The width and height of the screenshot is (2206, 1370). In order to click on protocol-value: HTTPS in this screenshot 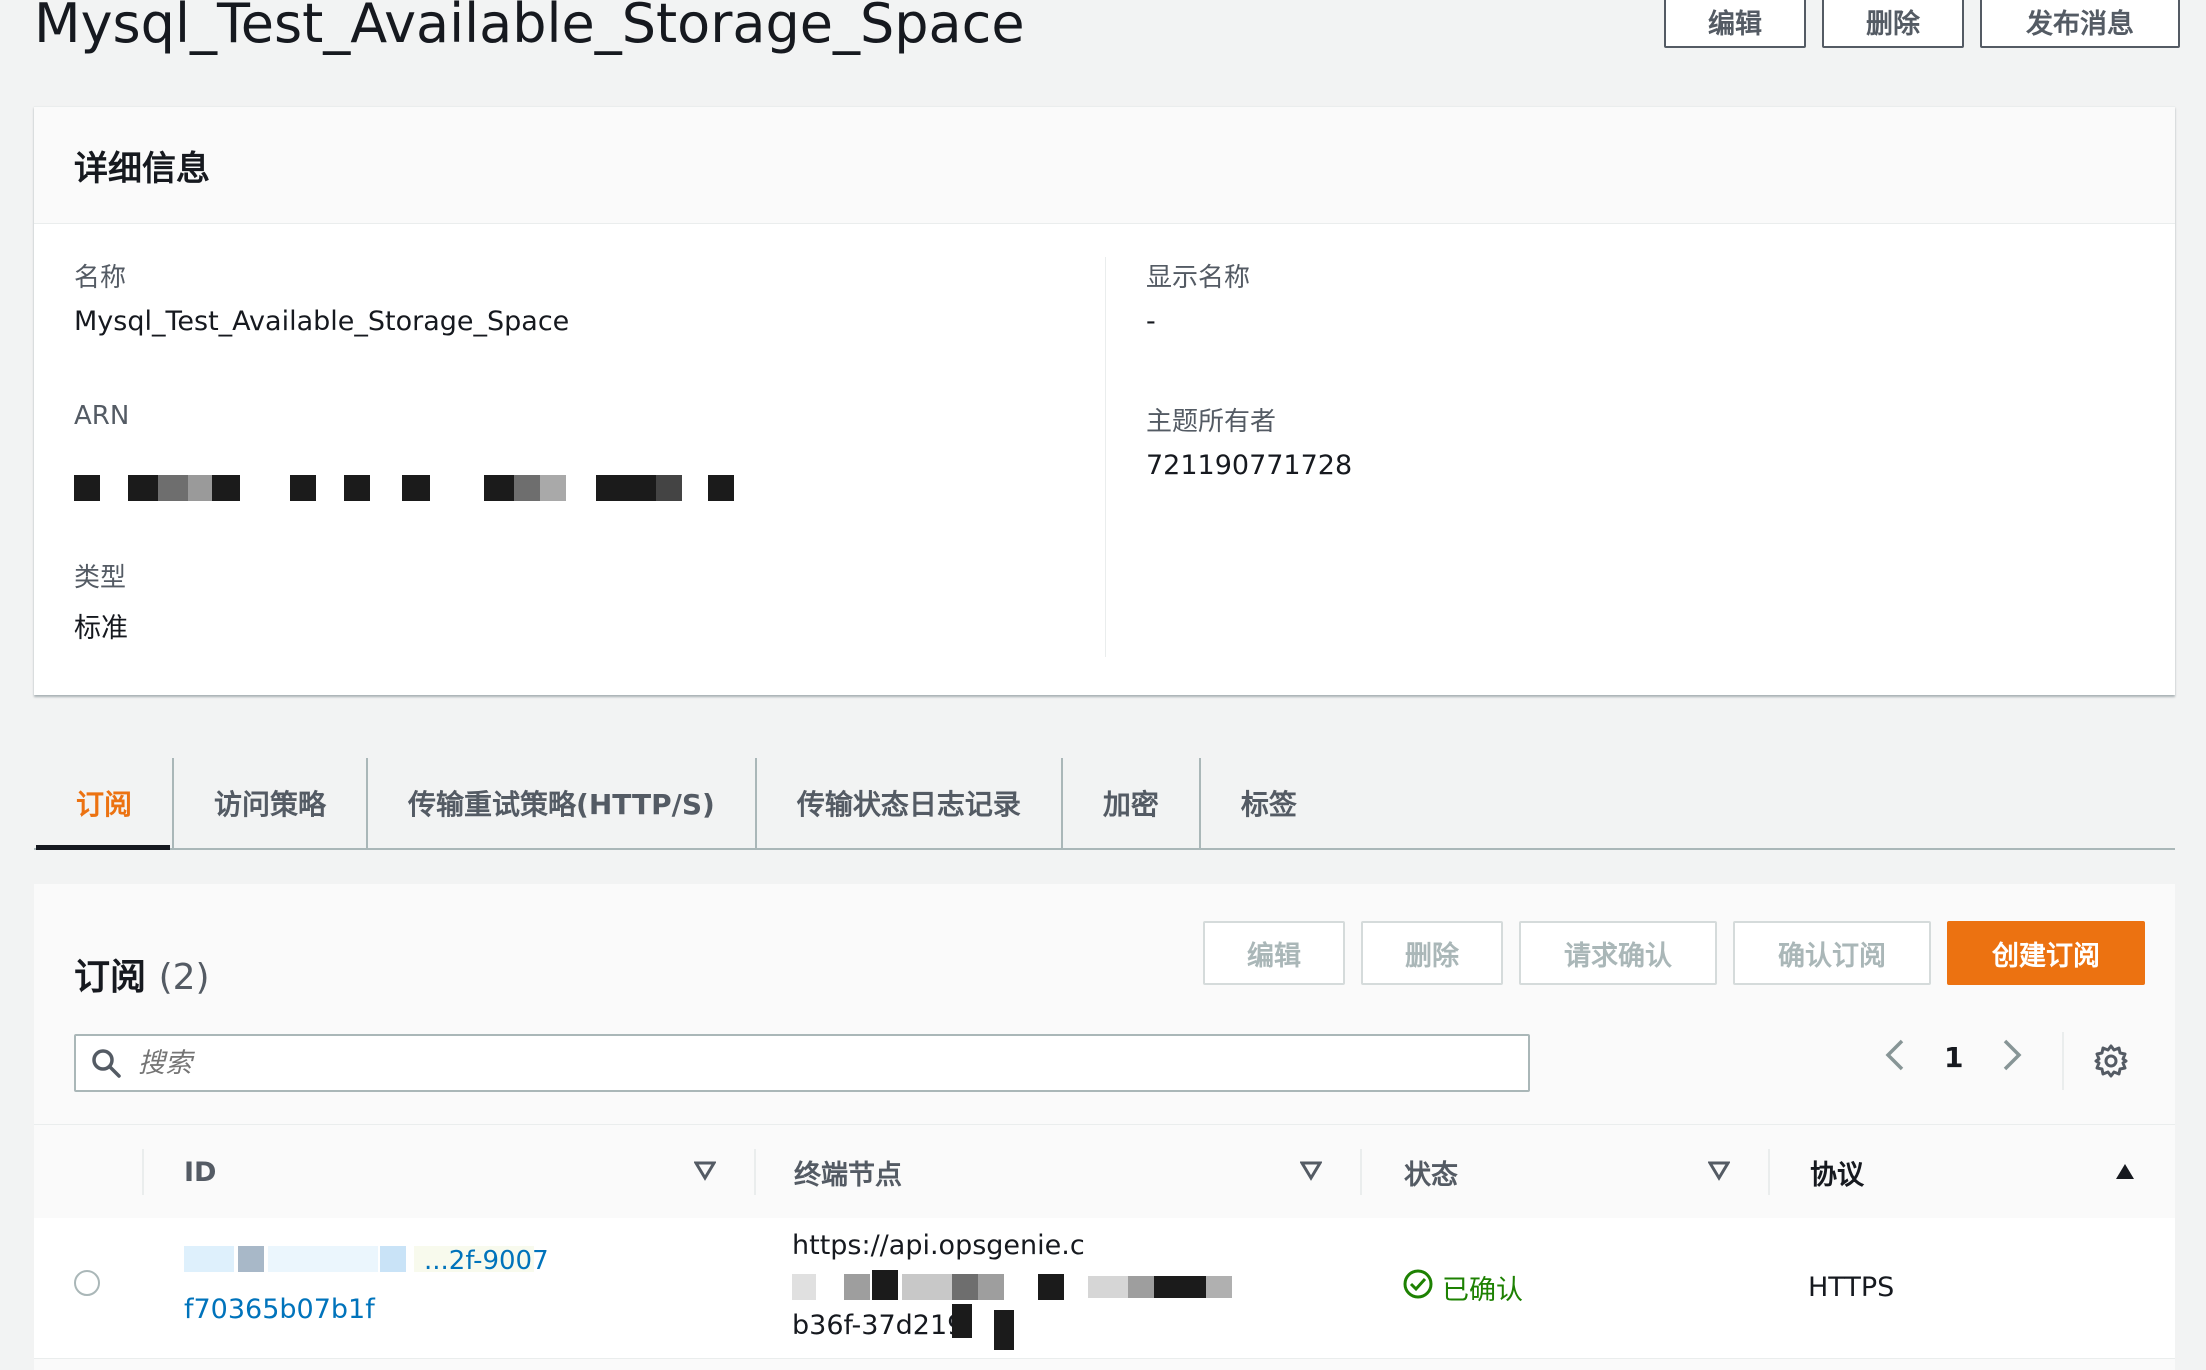, I will do `click(1851, 1287)`.